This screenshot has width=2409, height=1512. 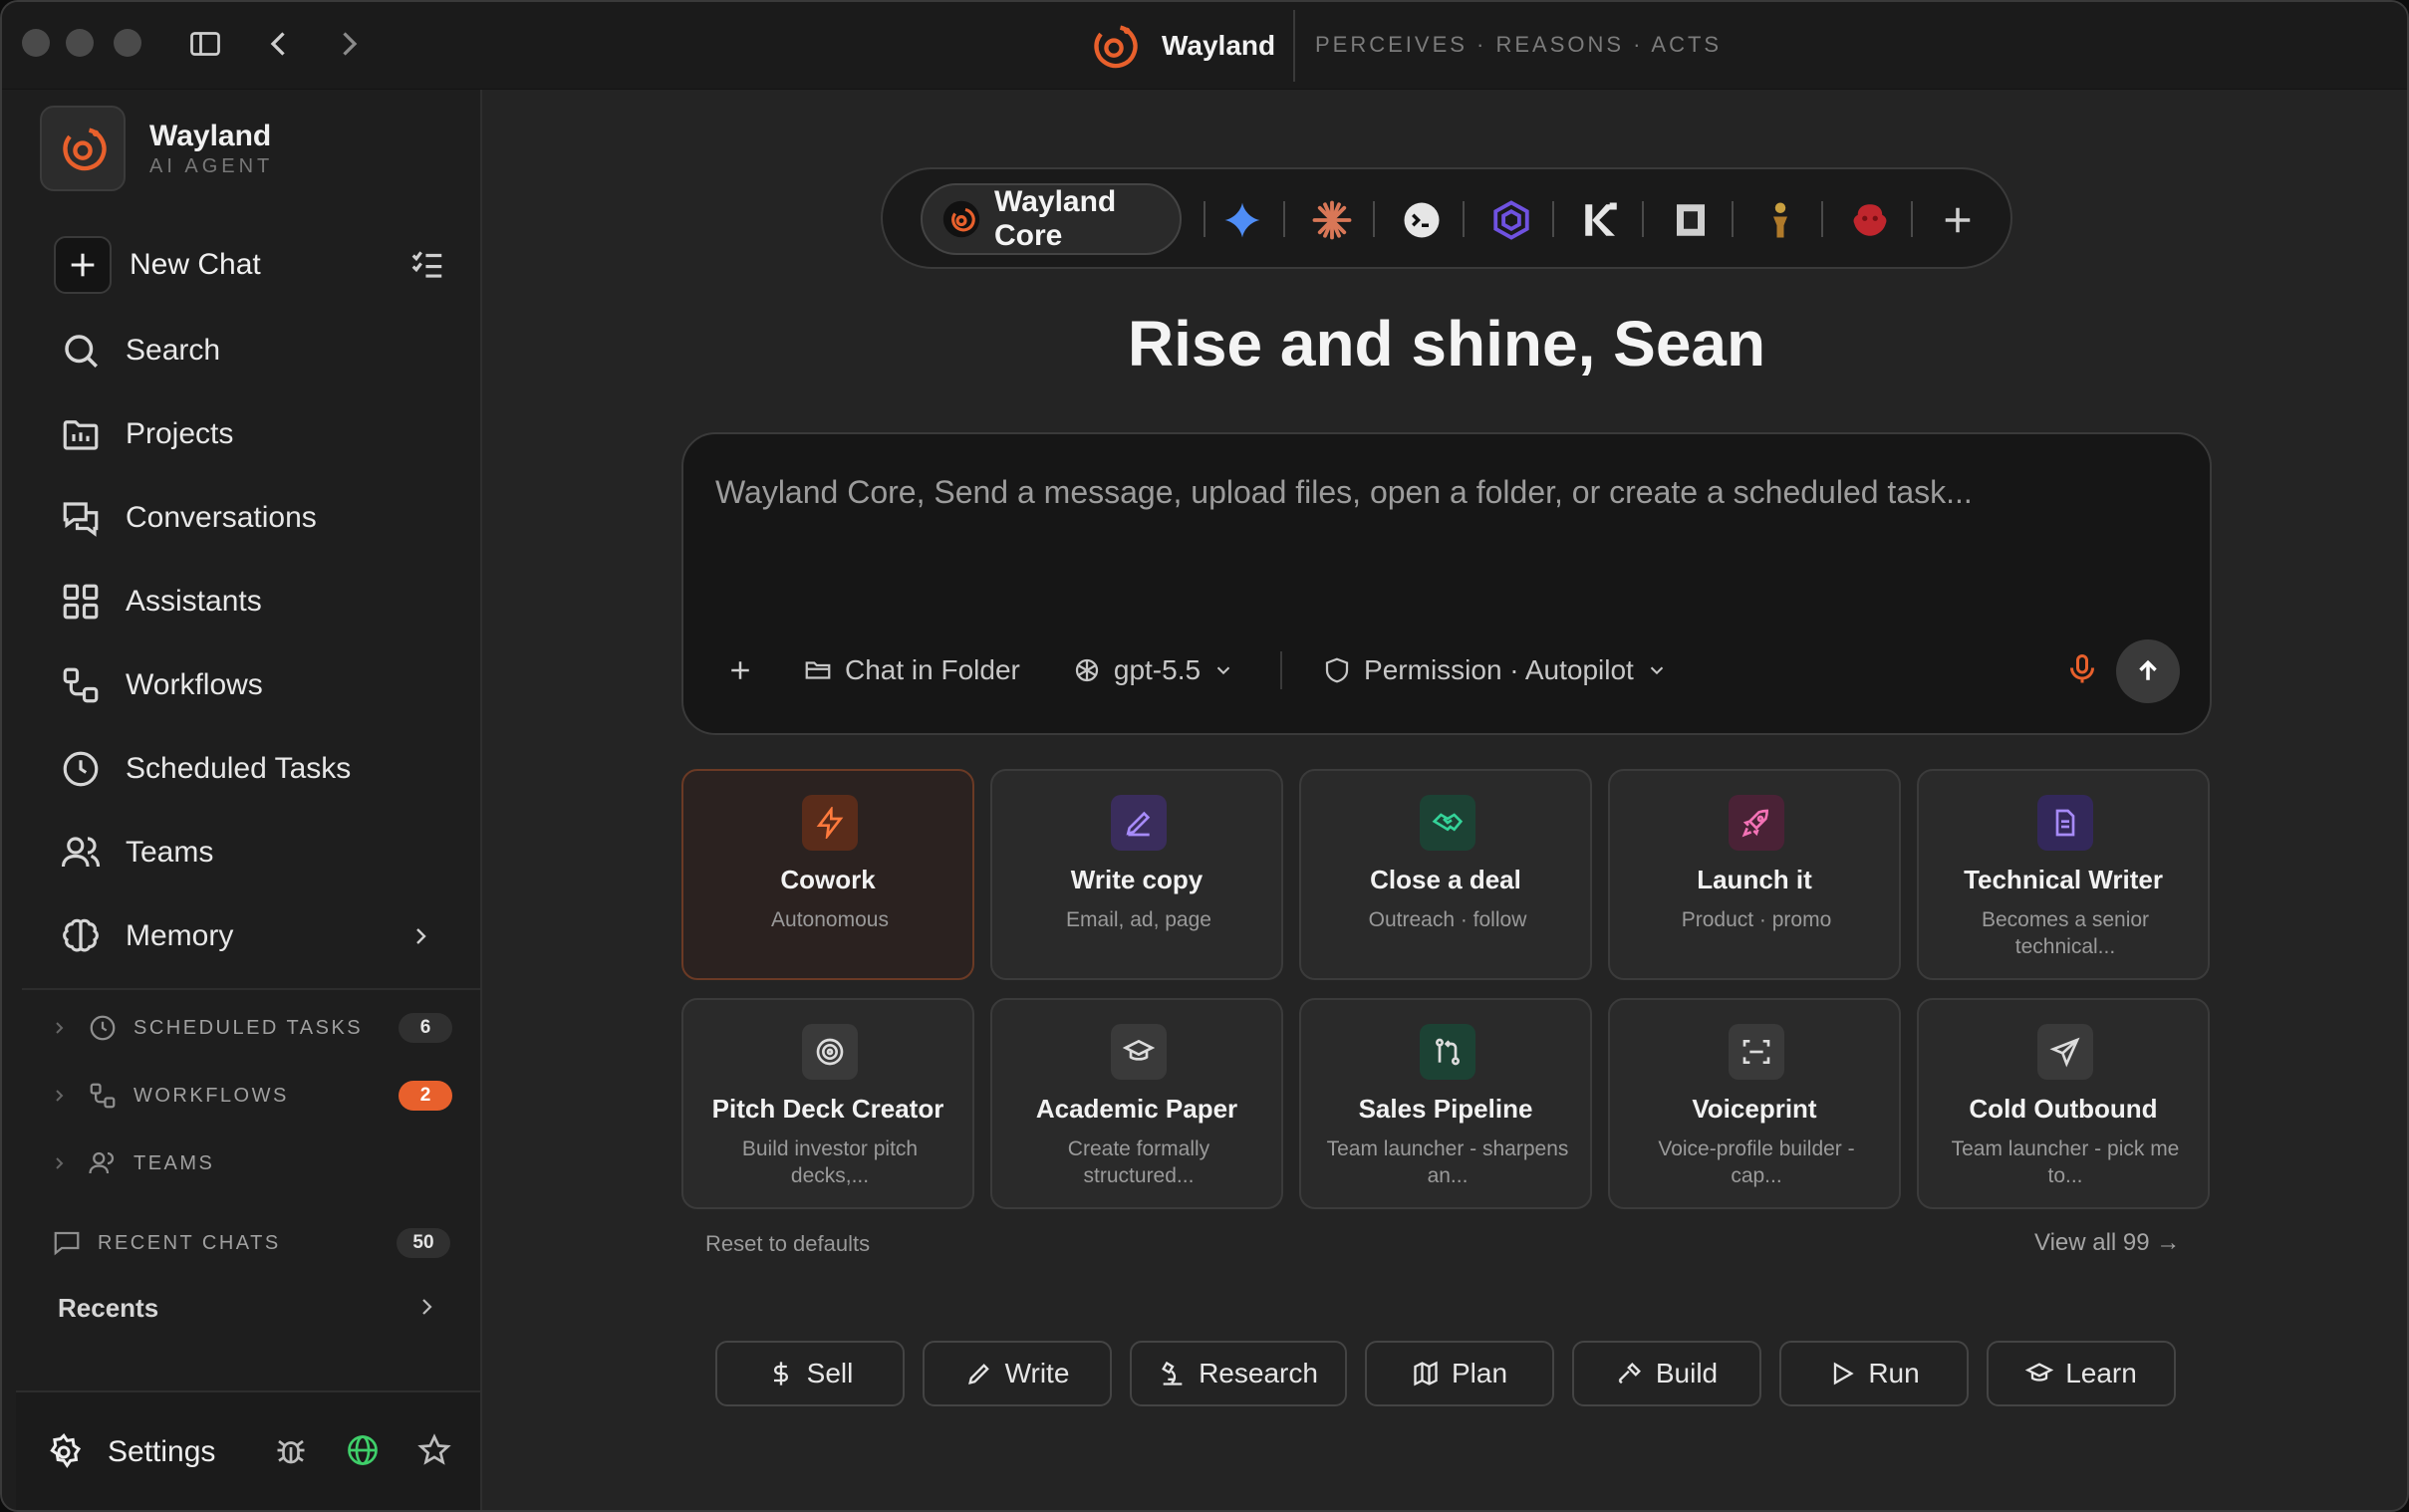 What do you see at coordinates (259, 434) in the screenshot?
I see `sidebar-item-projects: Projects` at bounding box center [259, 434].